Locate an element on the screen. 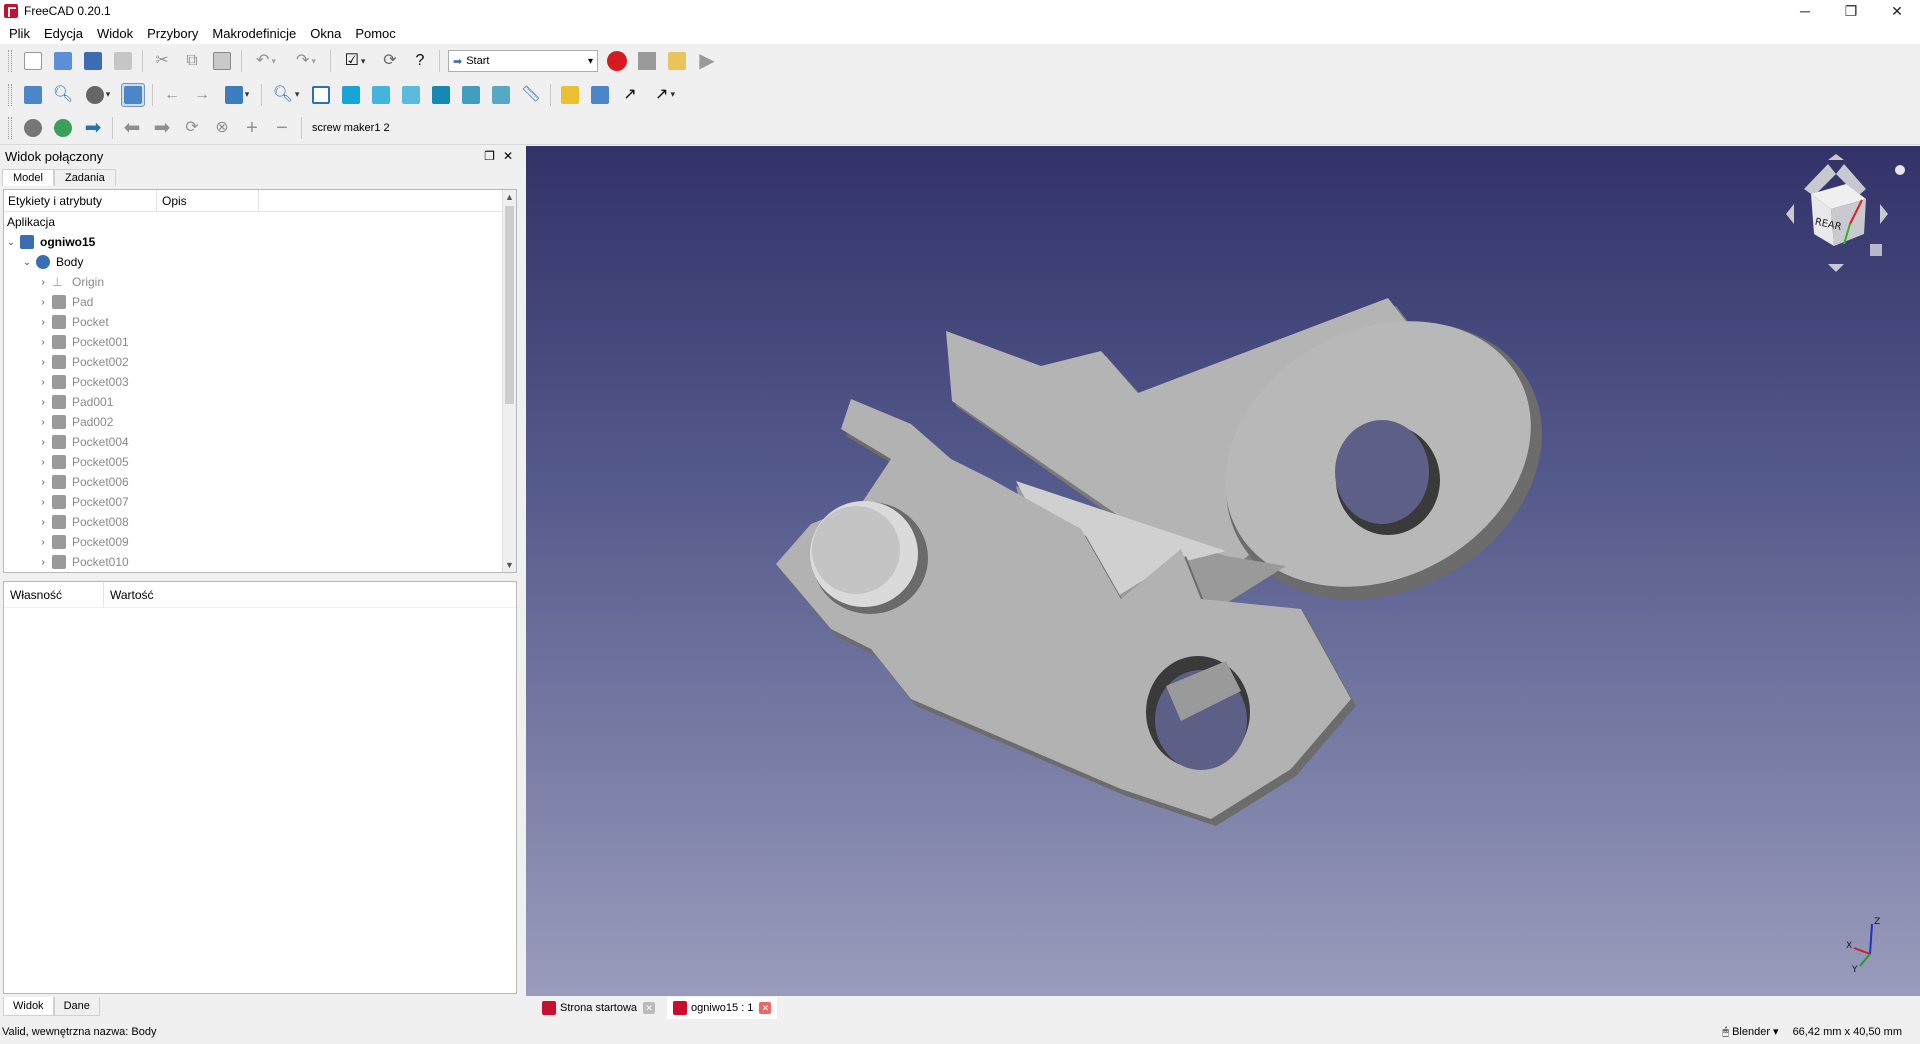 The image size is (1920, 1044). tab-view: Widok is located at coordinates (28, 1006).